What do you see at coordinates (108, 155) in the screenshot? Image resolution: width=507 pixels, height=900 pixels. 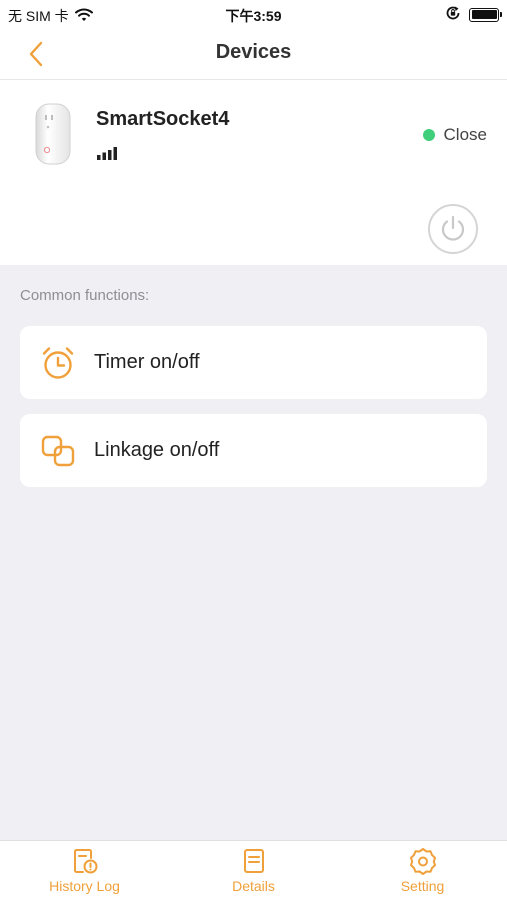 I see `signal-strength-icon` at bounding box center [108, 155].